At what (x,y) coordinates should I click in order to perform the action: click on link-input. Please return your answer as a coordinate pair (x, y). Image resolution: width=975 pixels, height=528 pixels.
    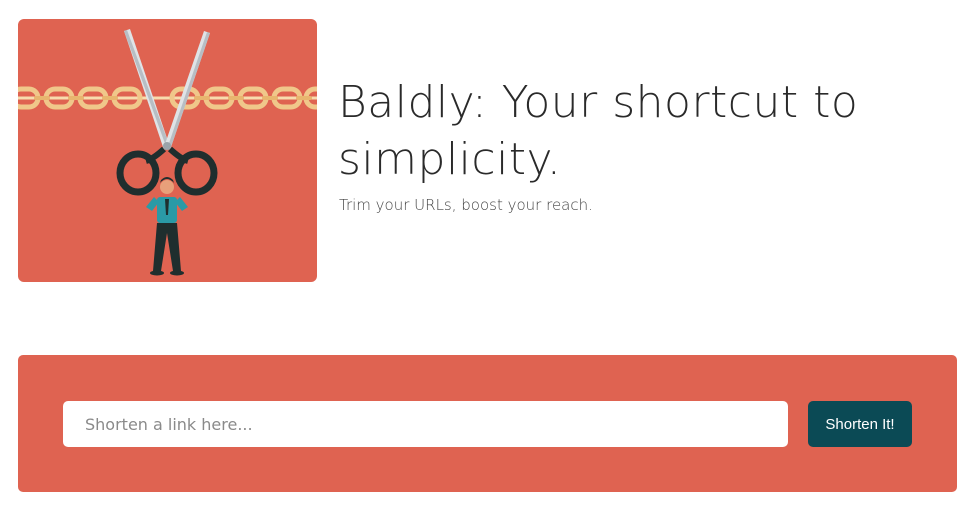
    Looking at the image, I should click on (425, 424).